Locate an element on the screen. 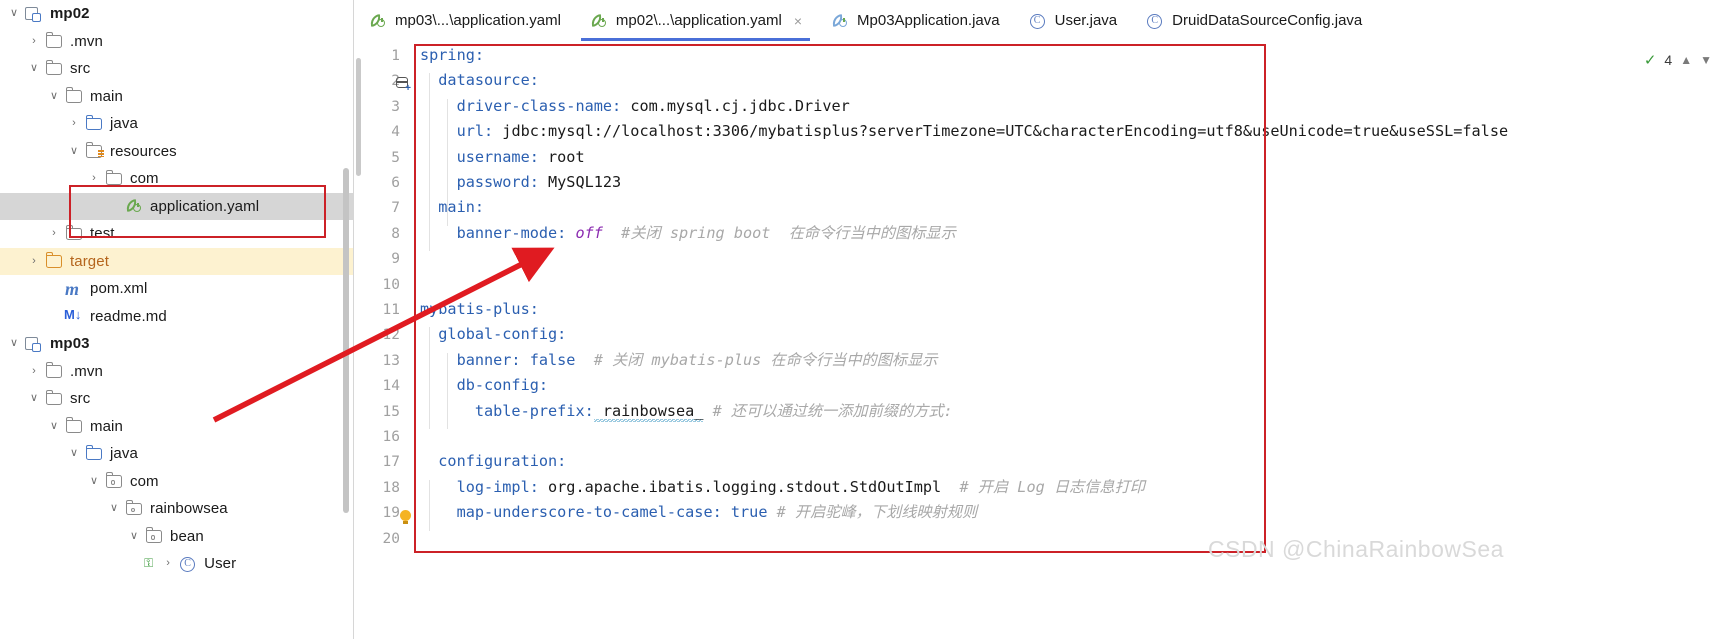 This screenshot has height=639, width=1720. intention-bulb-icon is located at coordinates (405, 517).